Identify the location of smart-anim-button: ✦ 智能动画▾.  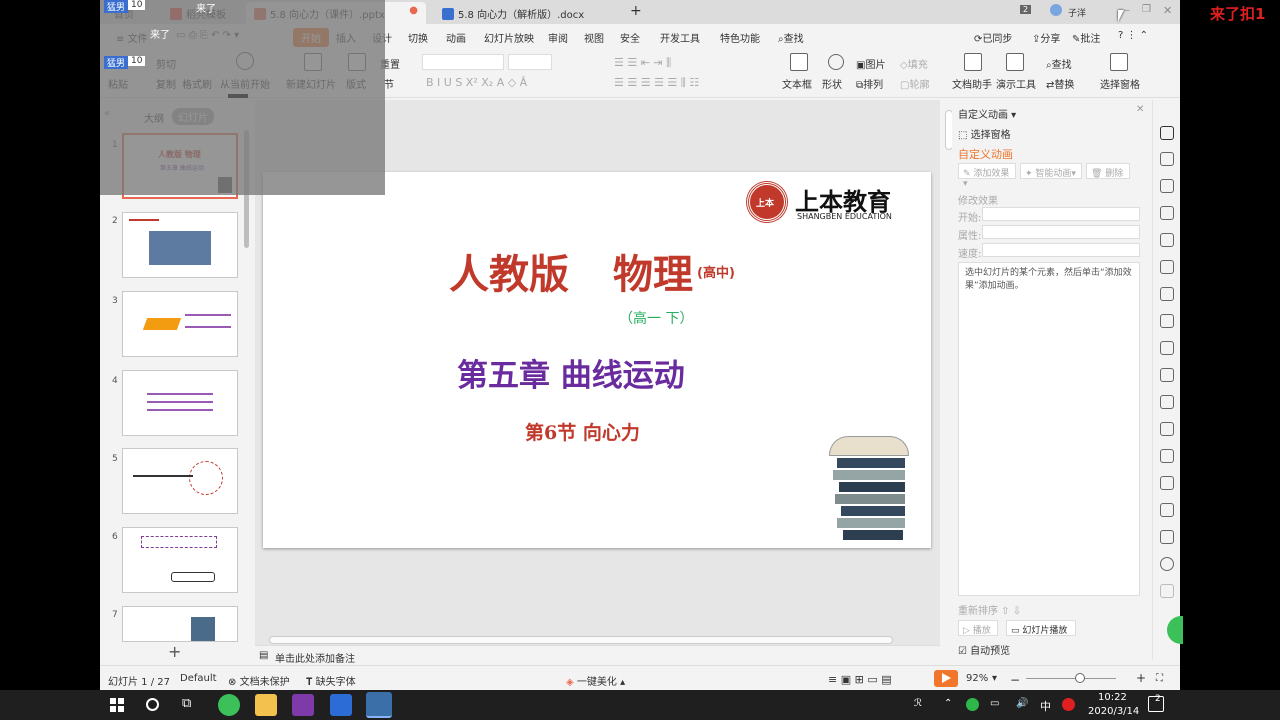
(1051, 171).